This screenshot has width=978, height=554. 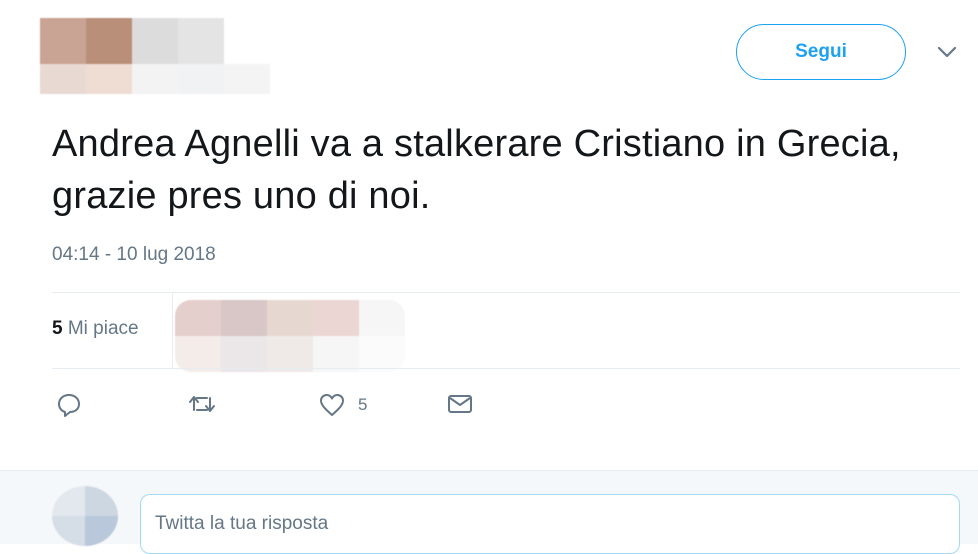 I want to click on retweet-icon, so click(x=202, y=404).